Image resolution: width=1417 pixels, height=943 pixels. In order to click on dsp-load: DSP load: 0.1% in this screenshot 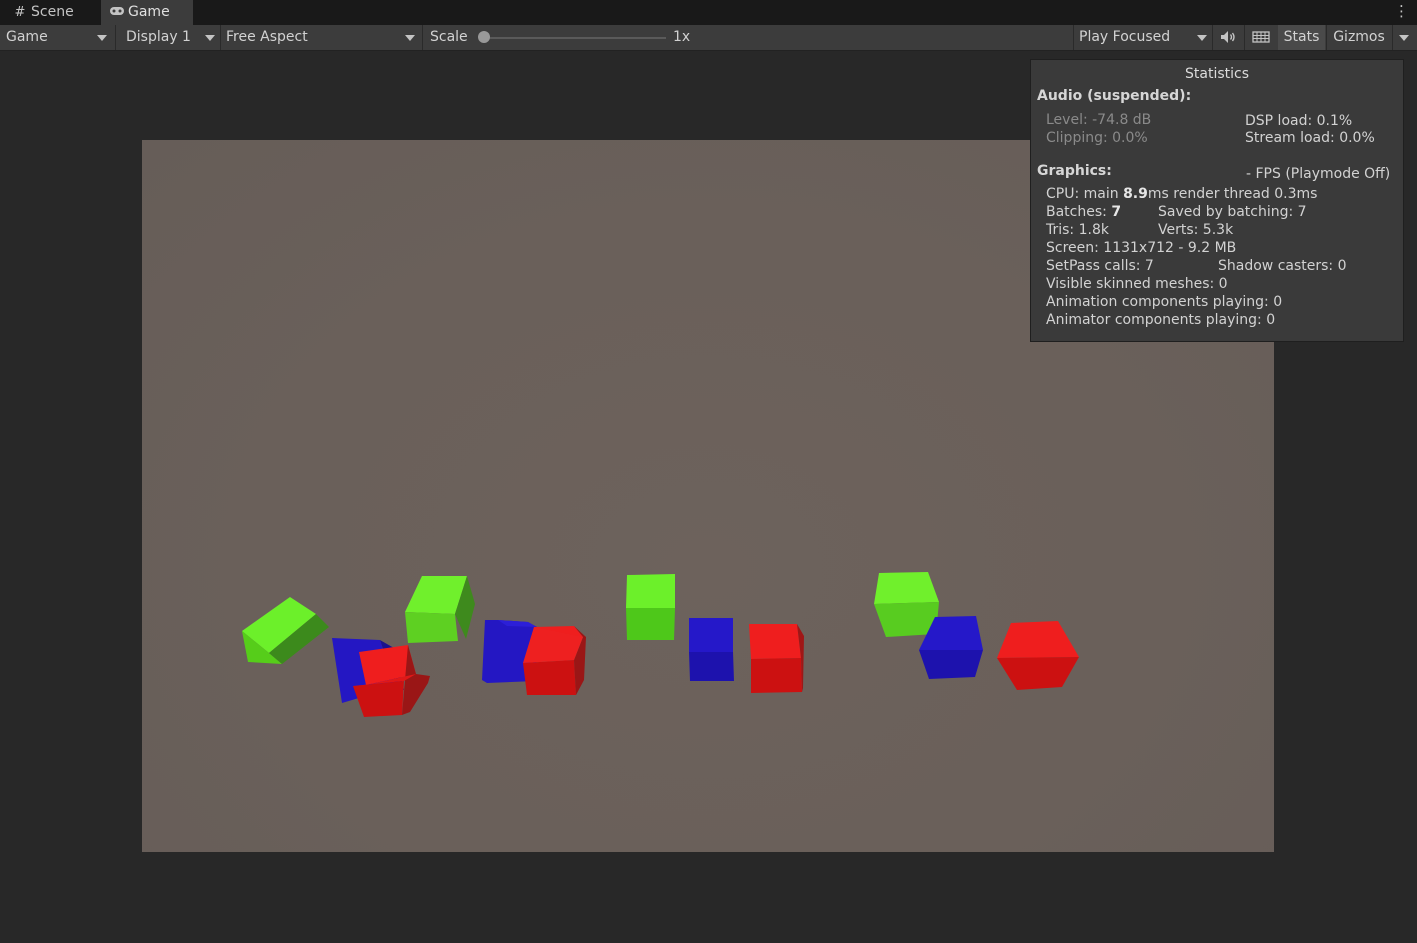, I will do `click(1299, 121)`.